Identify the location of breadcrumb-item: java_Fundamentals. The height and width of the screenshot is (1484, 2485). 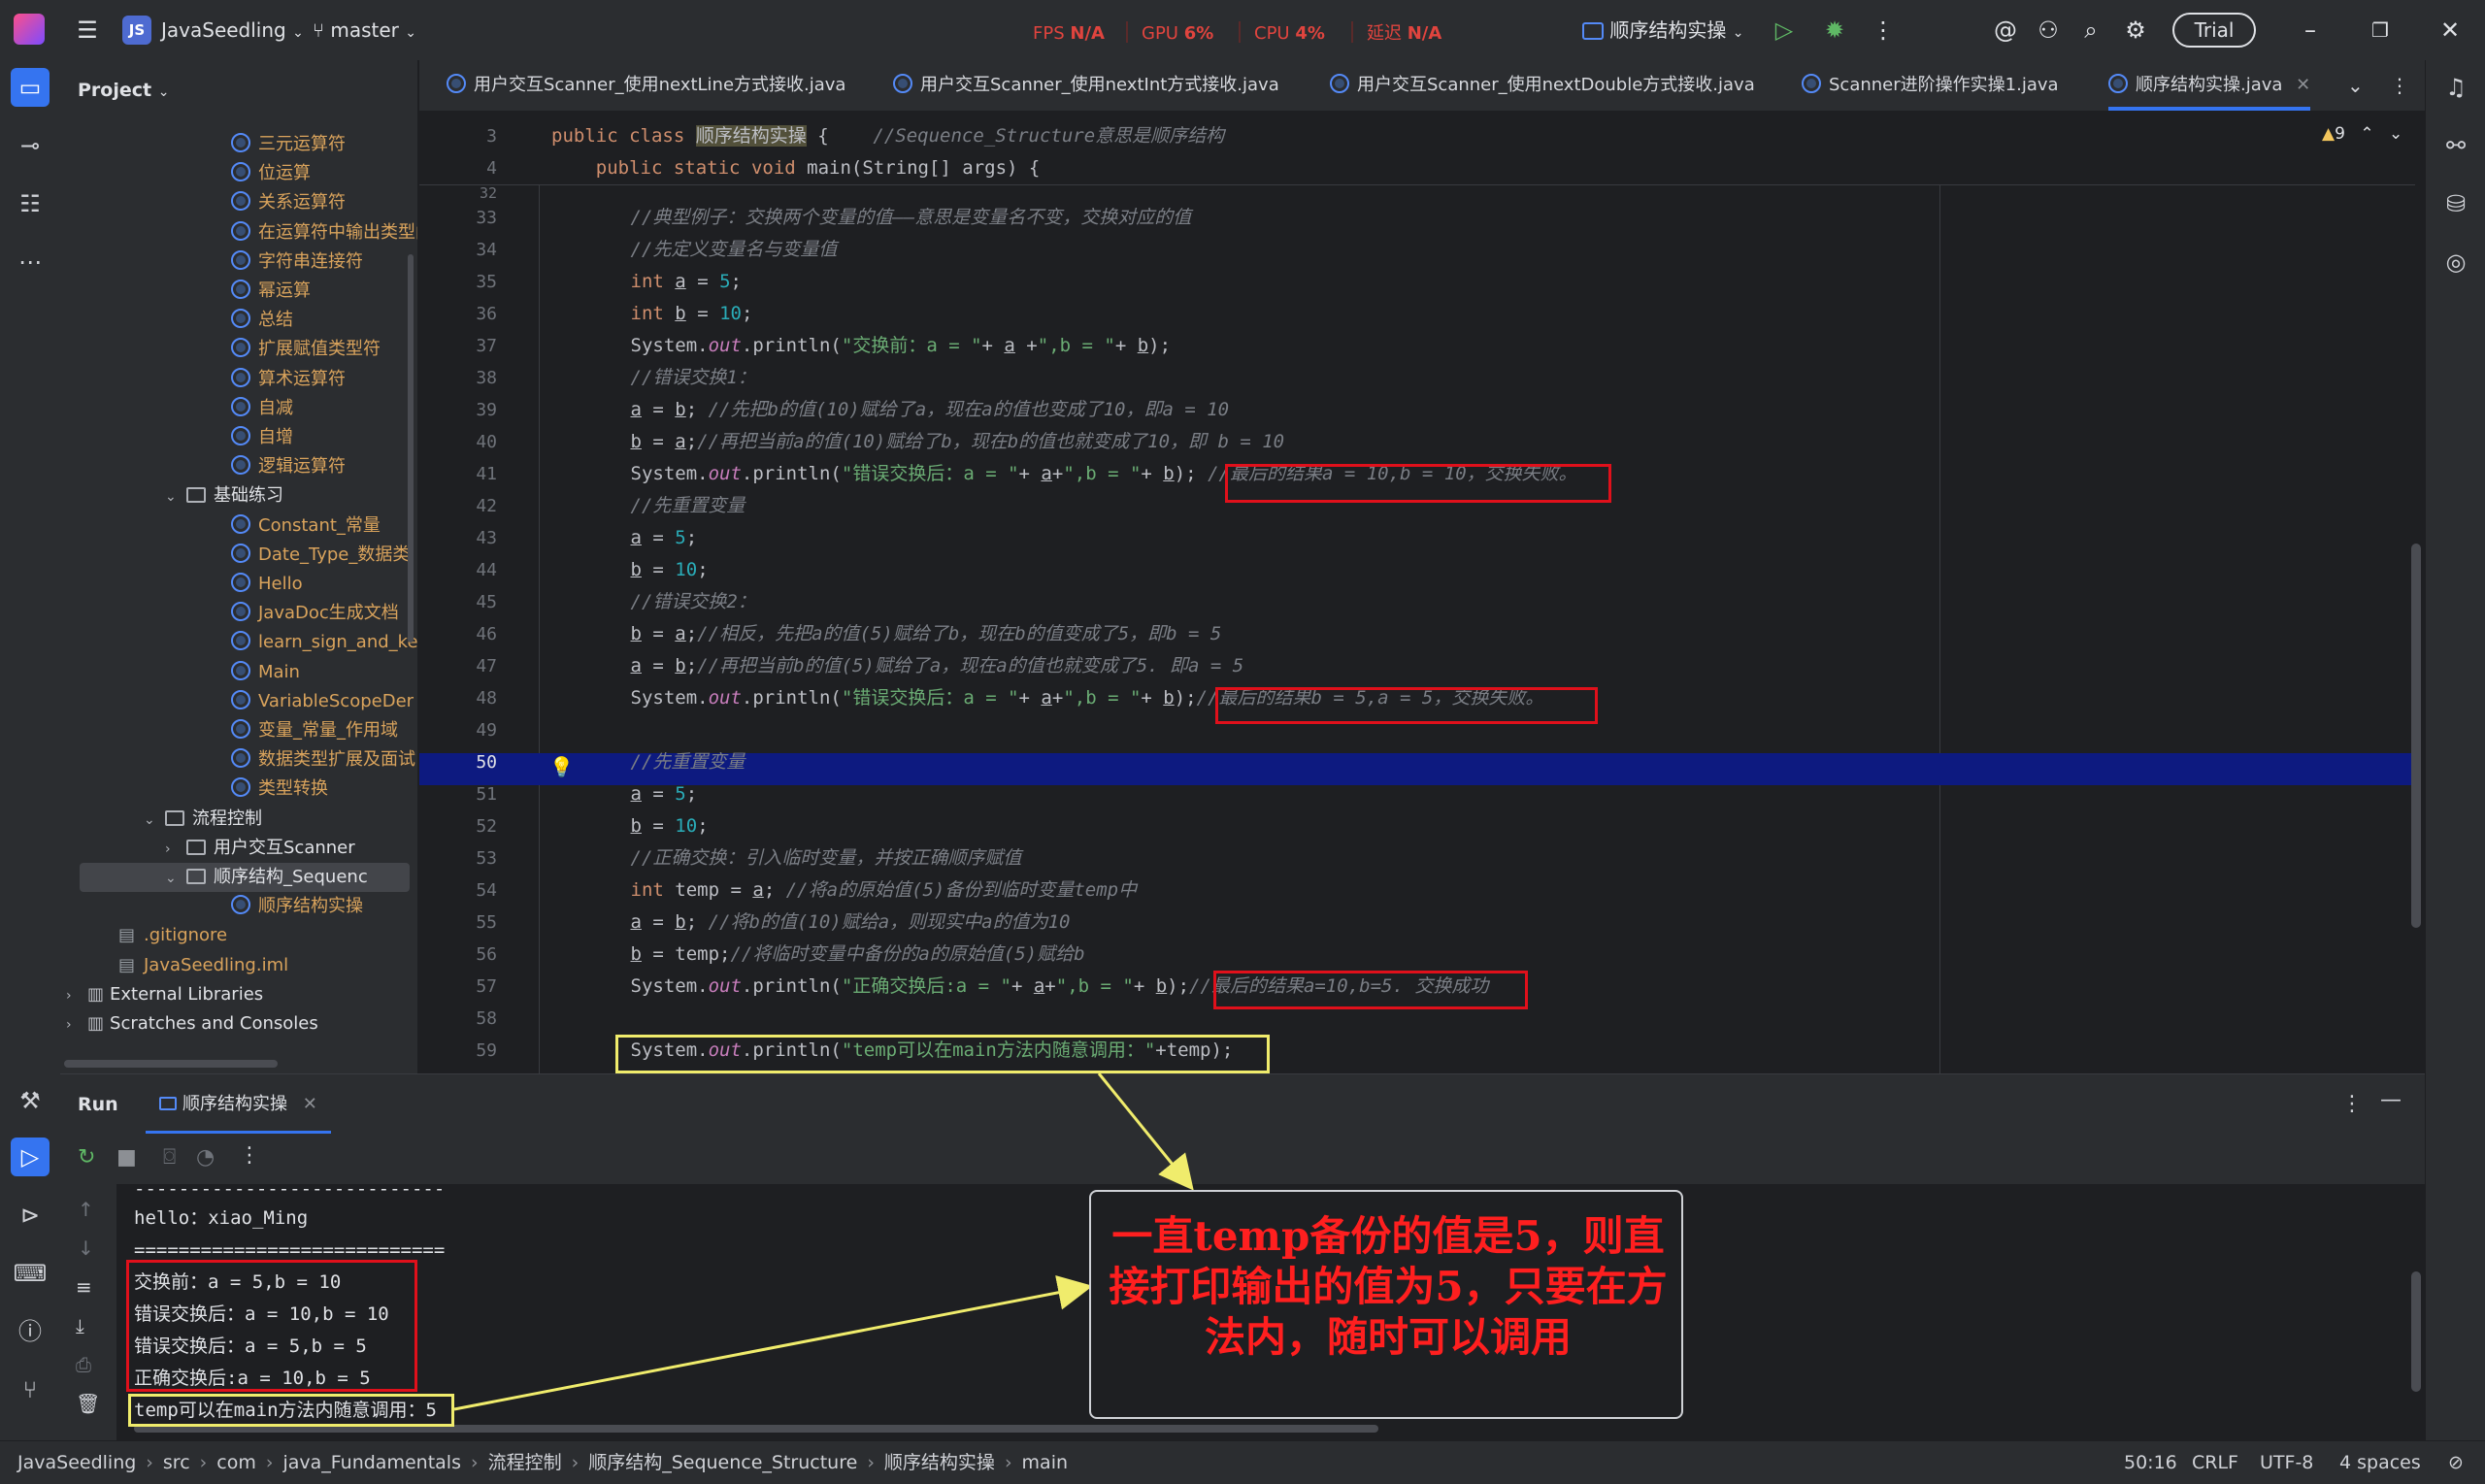
(372, 1462).